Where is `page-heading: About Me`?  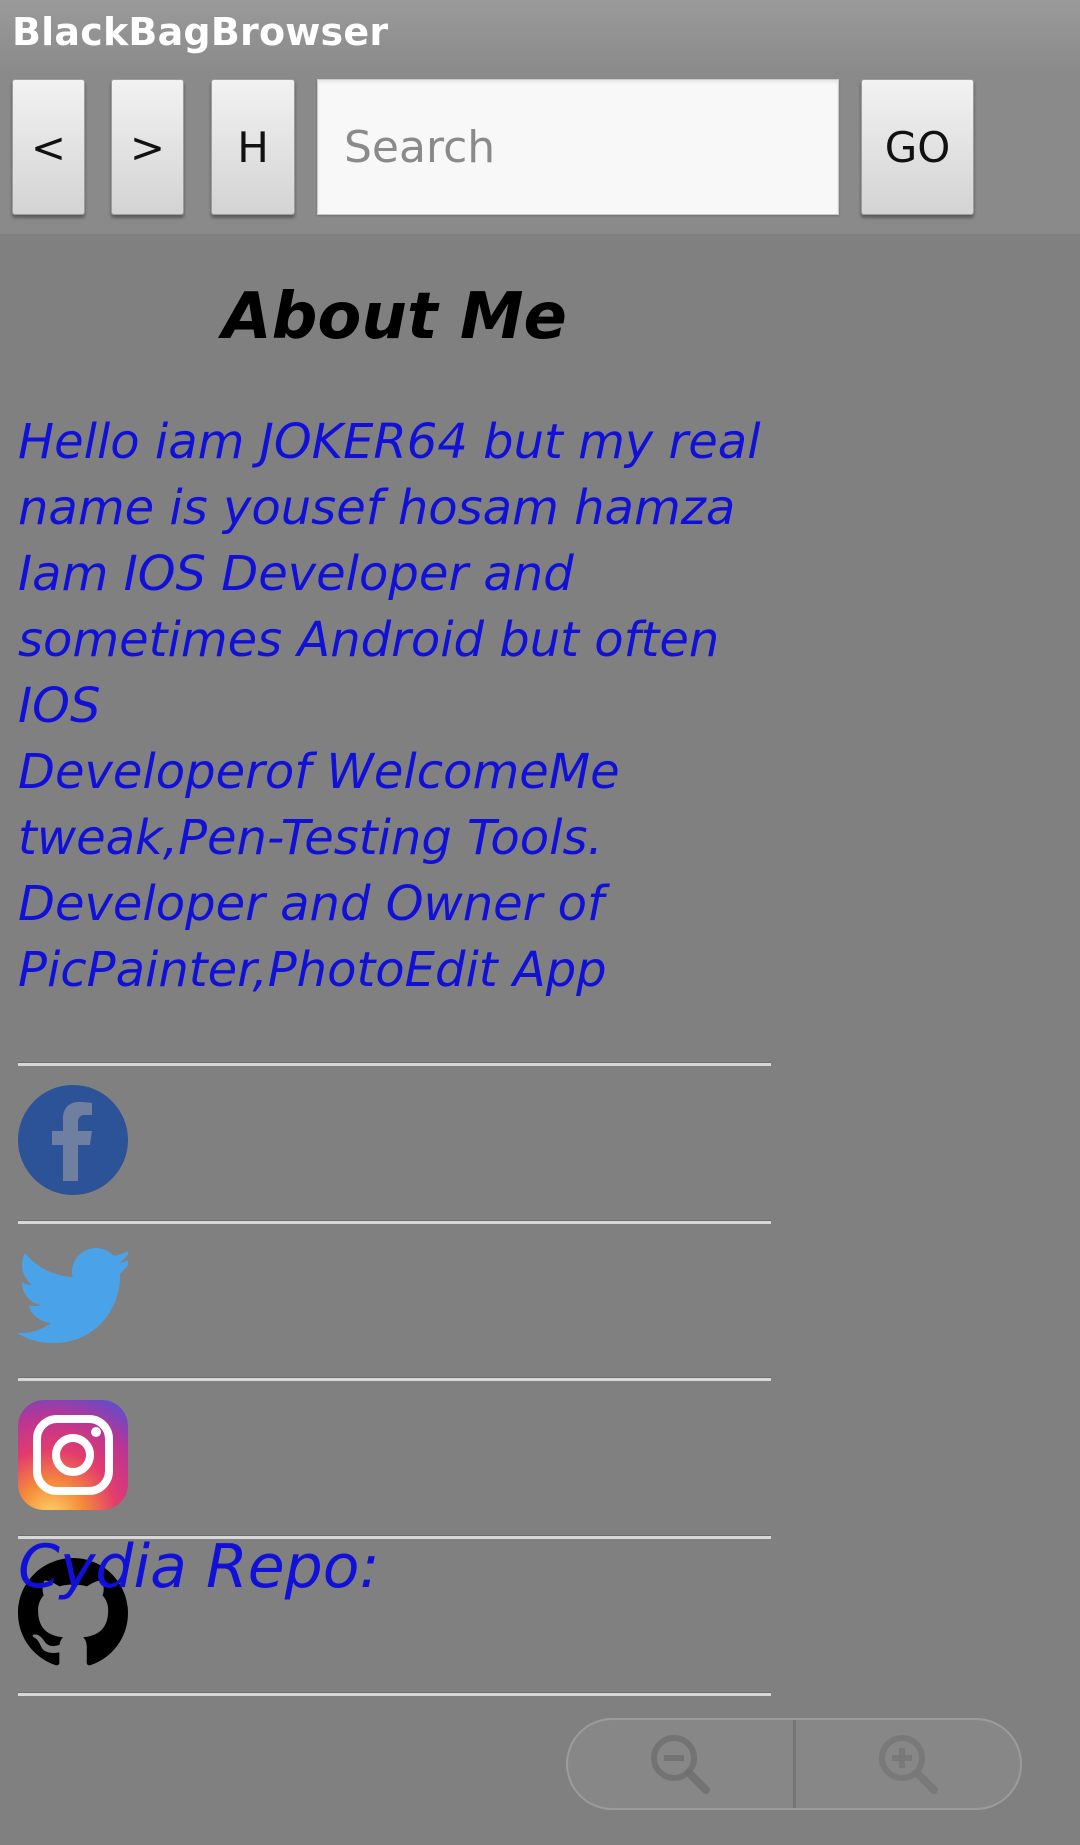
page-heading: About Me is located at coordinates (394, 317).